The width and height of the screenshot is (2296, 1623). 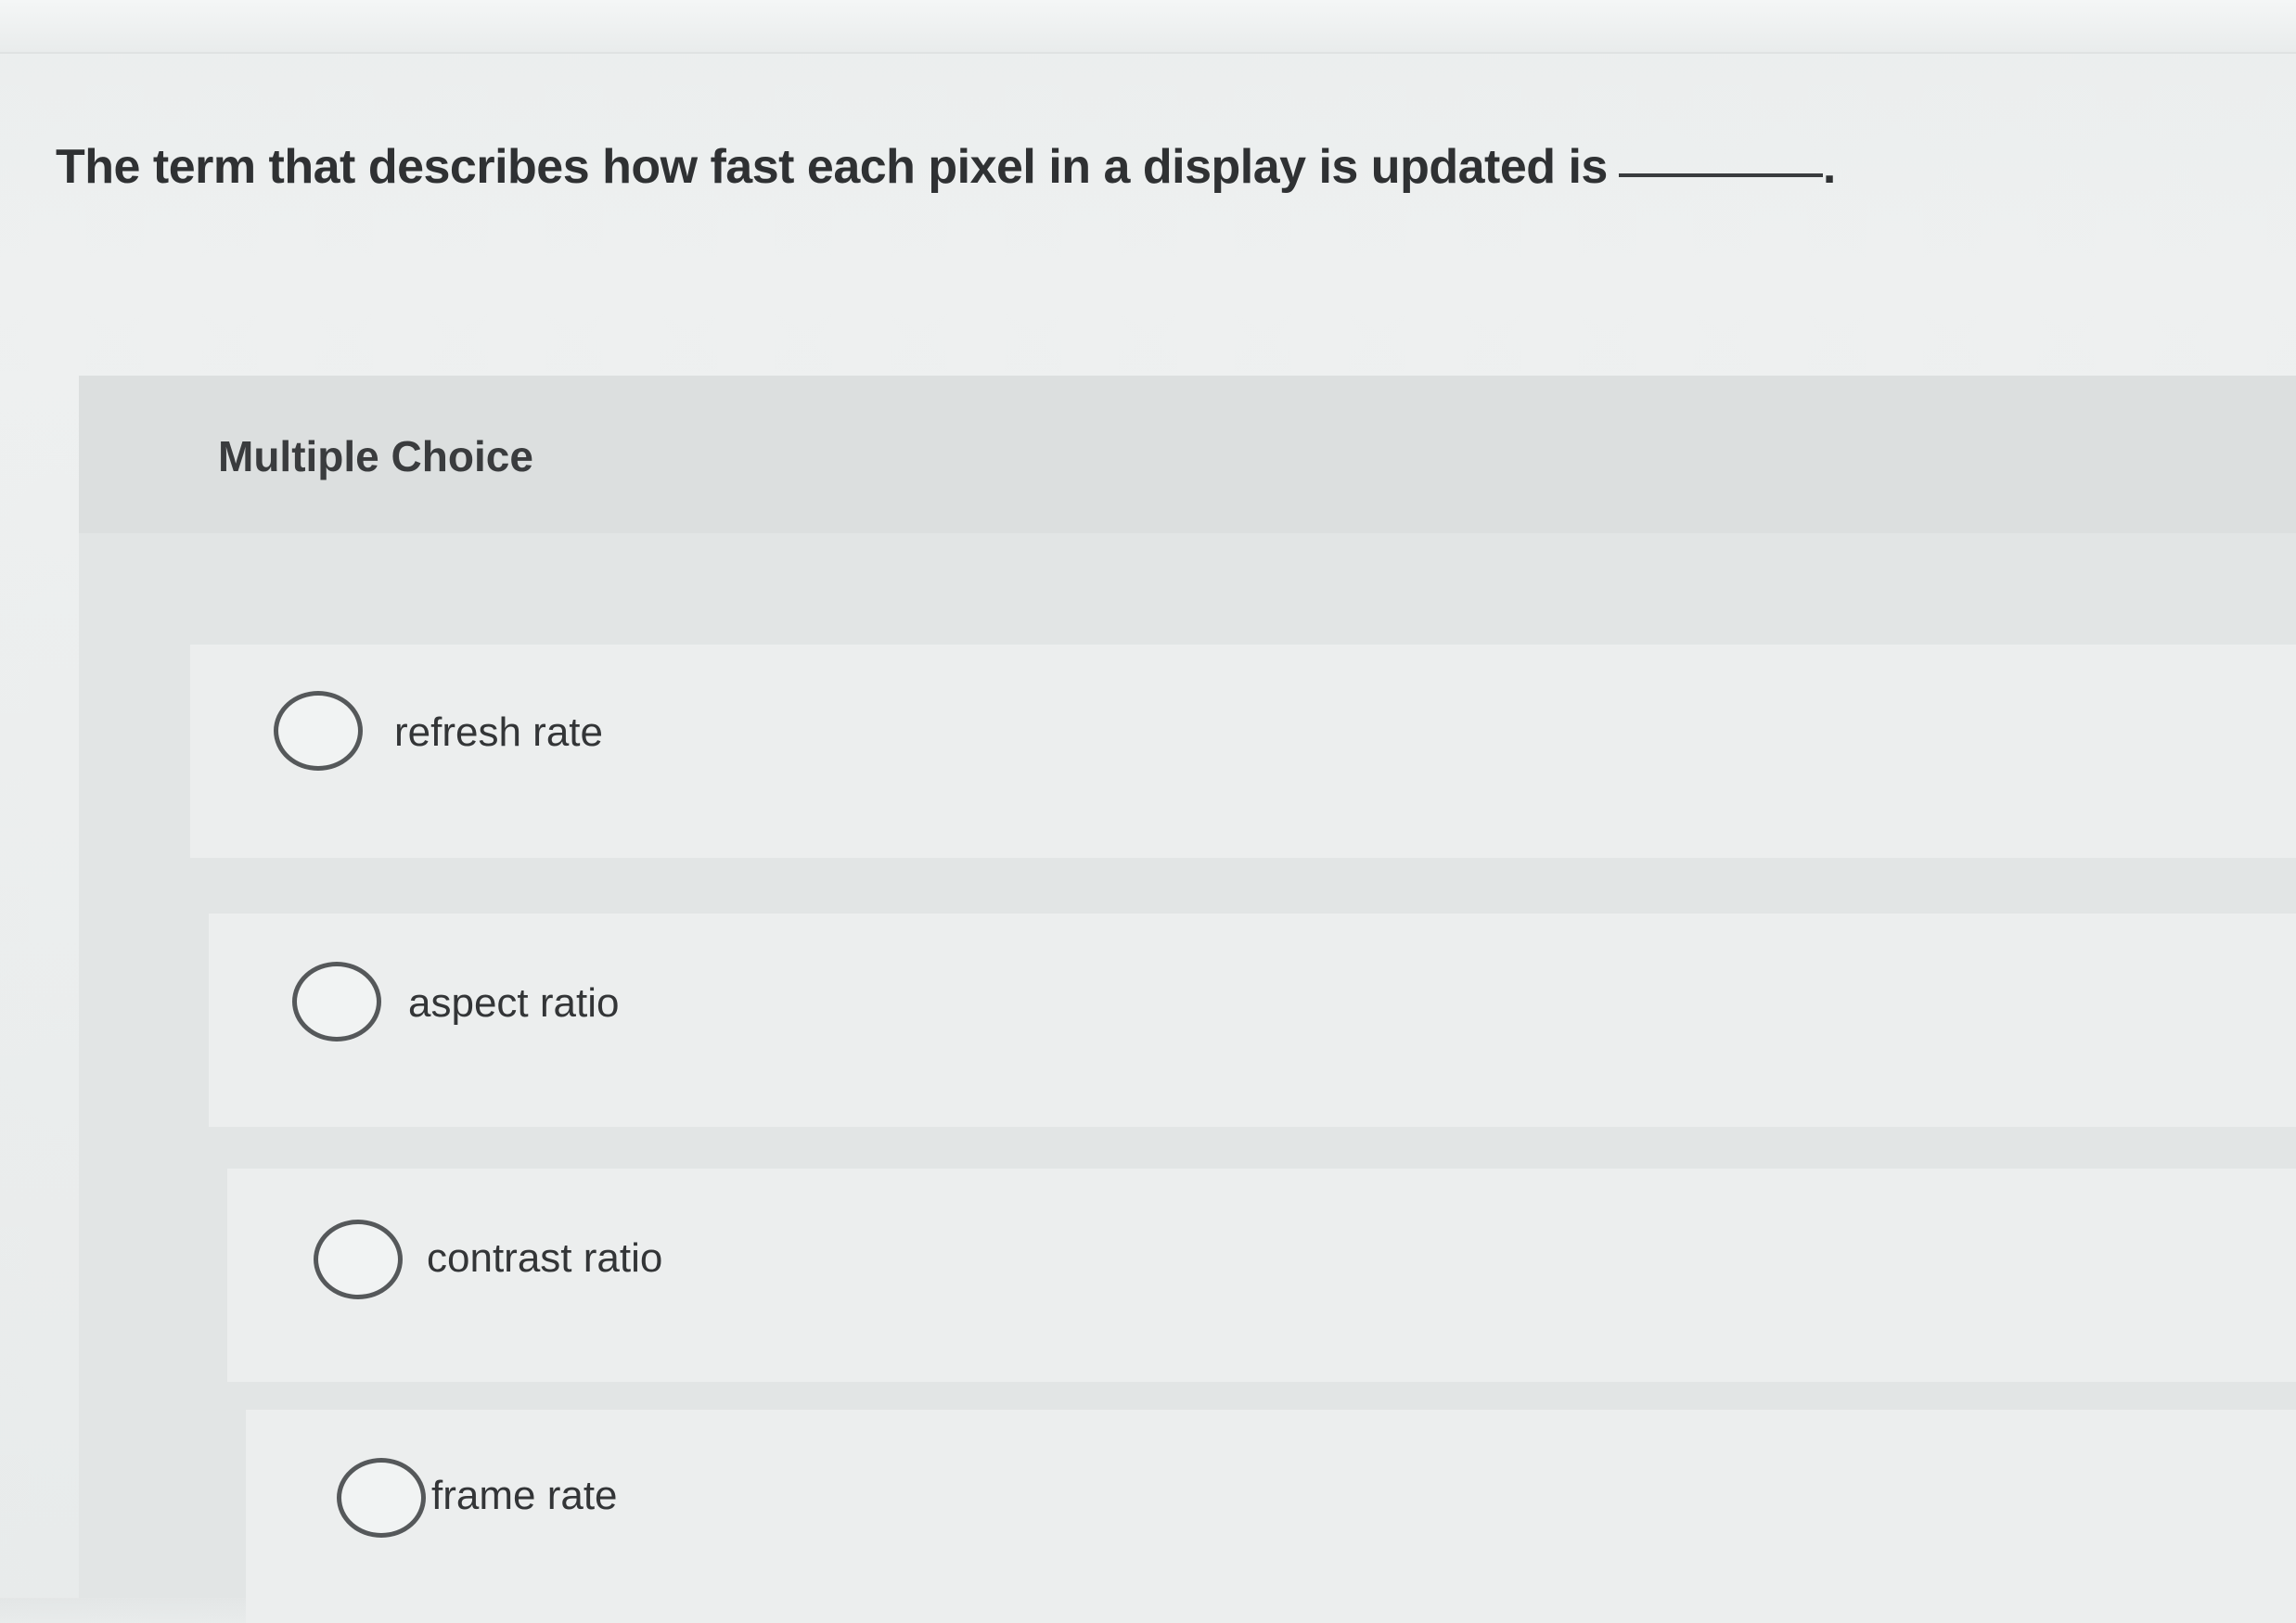 What do you see at coordinates (1271, 1516) in the screenshot?
I see `choice-option-4: frame rate` at bounding box center [1271, 1516].